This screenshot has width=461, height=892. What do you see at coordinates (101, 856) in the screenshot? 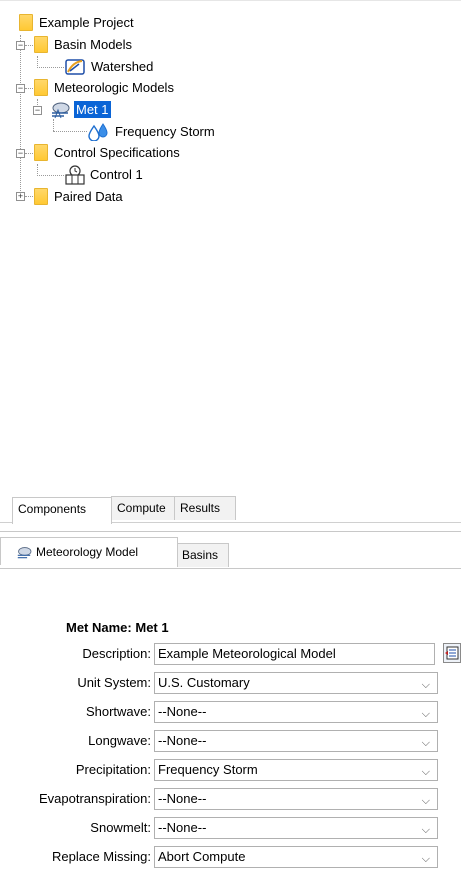
I see `replace-missing-label: Replace Missing:` at bounding box center [101, 856].